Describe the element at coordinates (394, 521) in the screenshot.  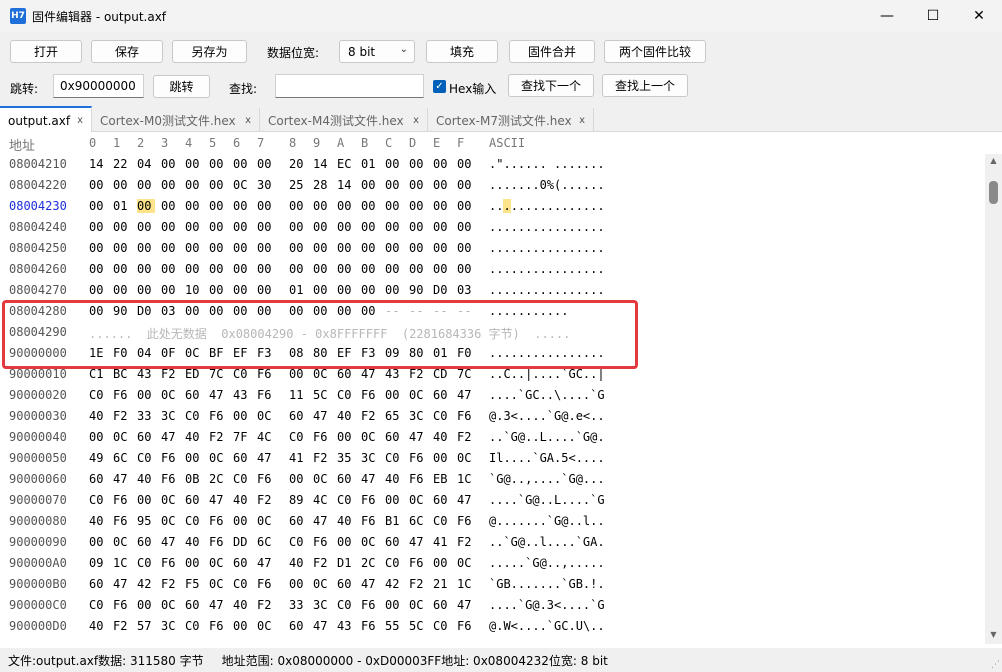
I see `byte-cell: B1` at that location.